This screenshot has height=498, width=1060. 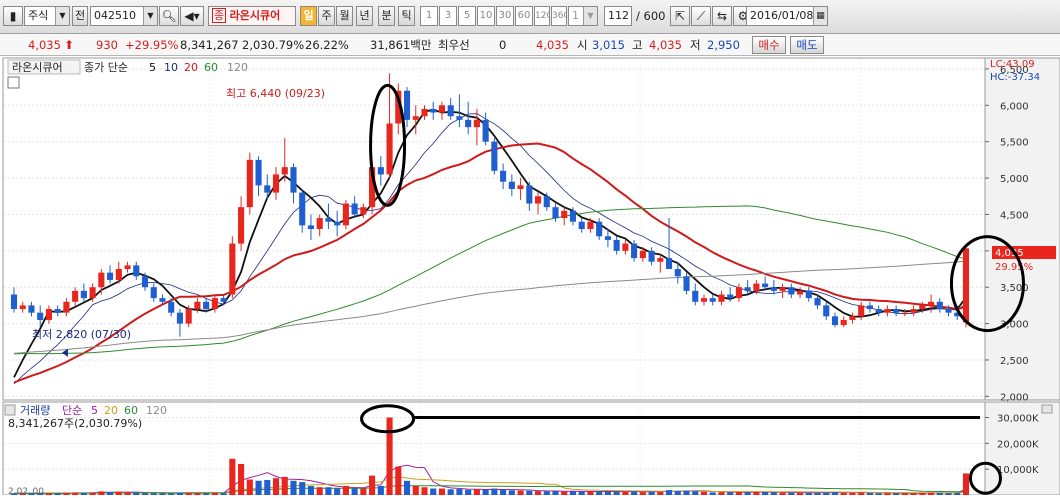 What do you see at coordinates (618, 16) in the screenshot?
I see `count-input: 112` at bounding box center [618, 16].